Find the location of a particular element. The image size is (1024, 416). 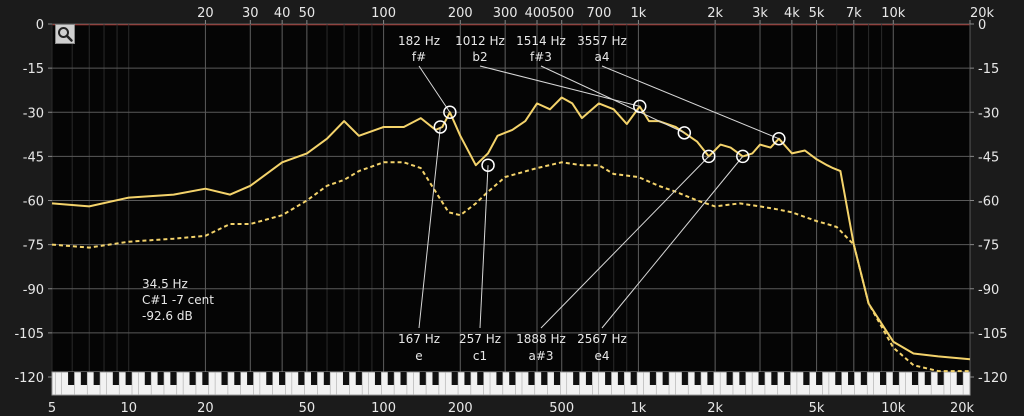

y-tick-label-left: -30 is located at coordinates (33, 113).